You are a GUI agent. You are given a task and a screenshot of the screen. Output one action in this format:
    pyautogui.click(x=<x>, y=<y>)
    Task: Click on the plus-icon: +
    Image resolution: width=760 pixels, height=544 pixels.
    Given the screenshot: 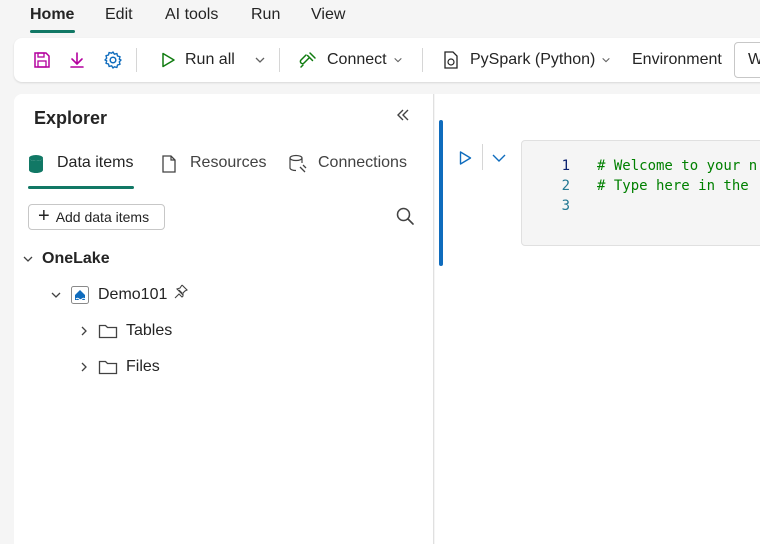 What is the action you would take?
    pyautogui.click(x=44, y=216)
    